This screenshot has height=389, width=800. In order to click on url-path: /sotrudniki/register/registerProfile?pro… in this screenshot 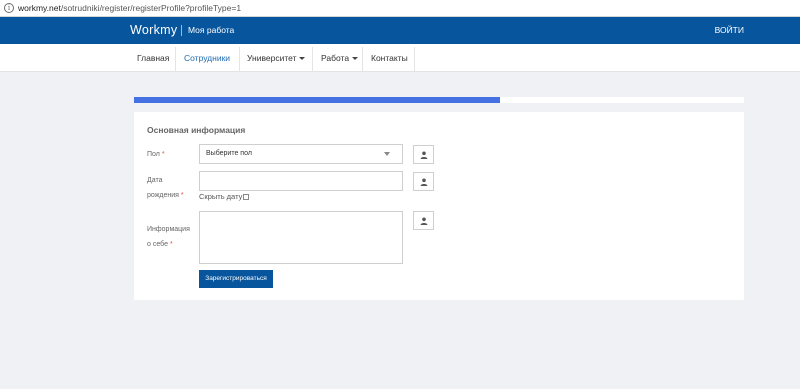, I will do `click(151, 8)`.